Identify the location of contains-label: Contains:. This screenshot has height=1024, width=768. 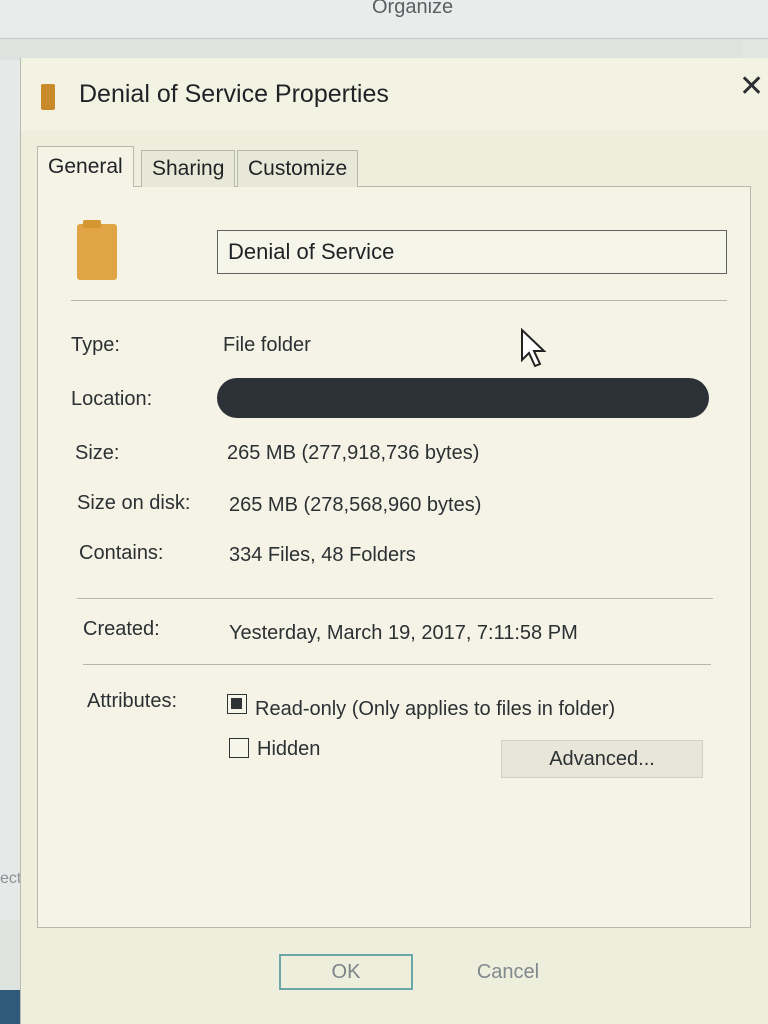
(121, 553).